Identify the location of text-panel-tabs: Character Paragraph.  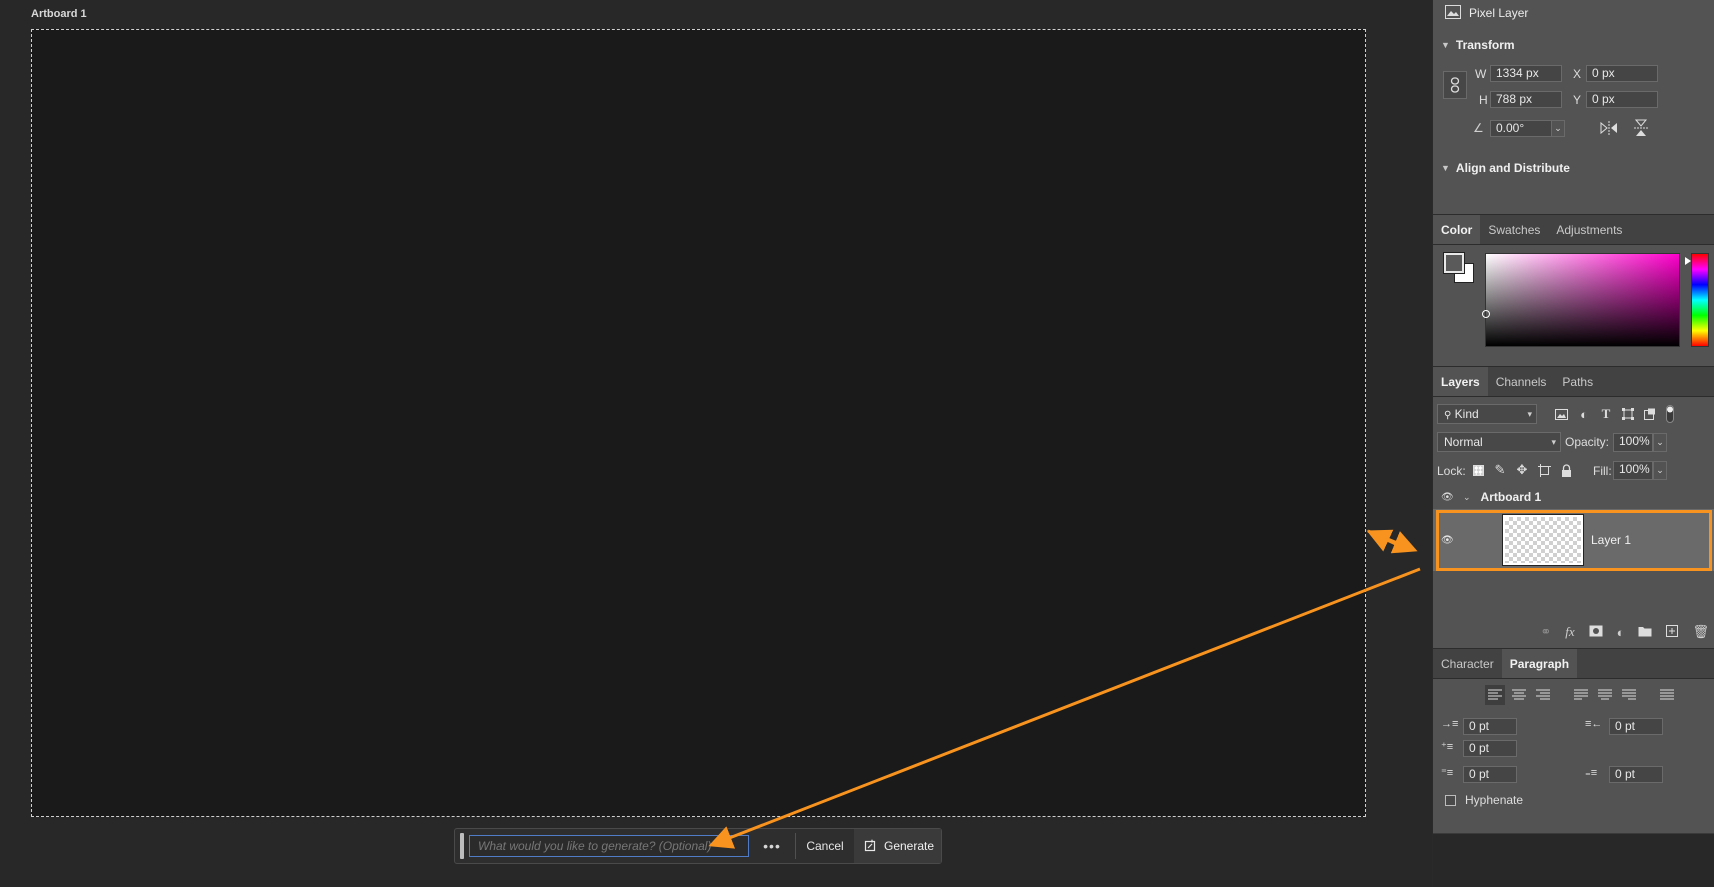
(1573, 664).